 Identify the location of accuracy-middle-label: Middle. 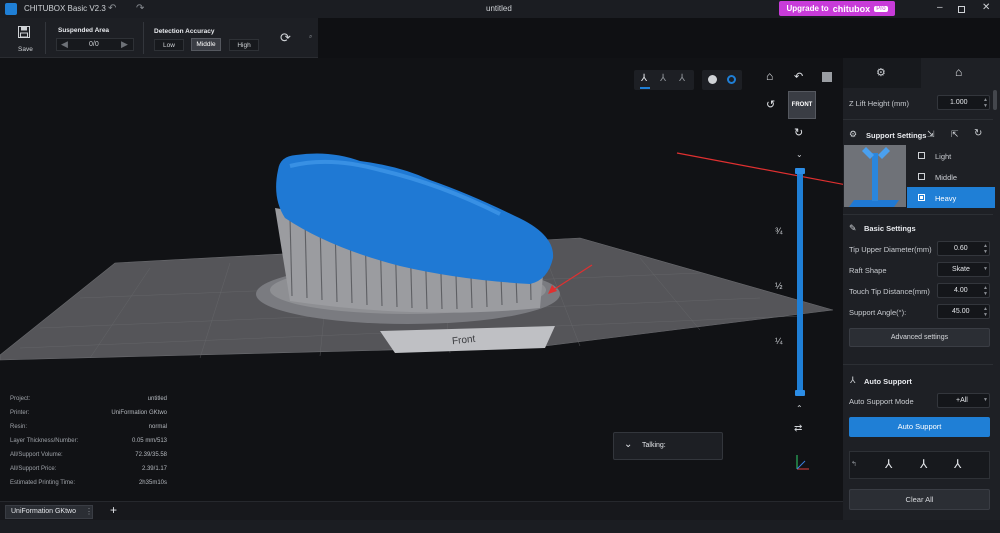
(206, 44).